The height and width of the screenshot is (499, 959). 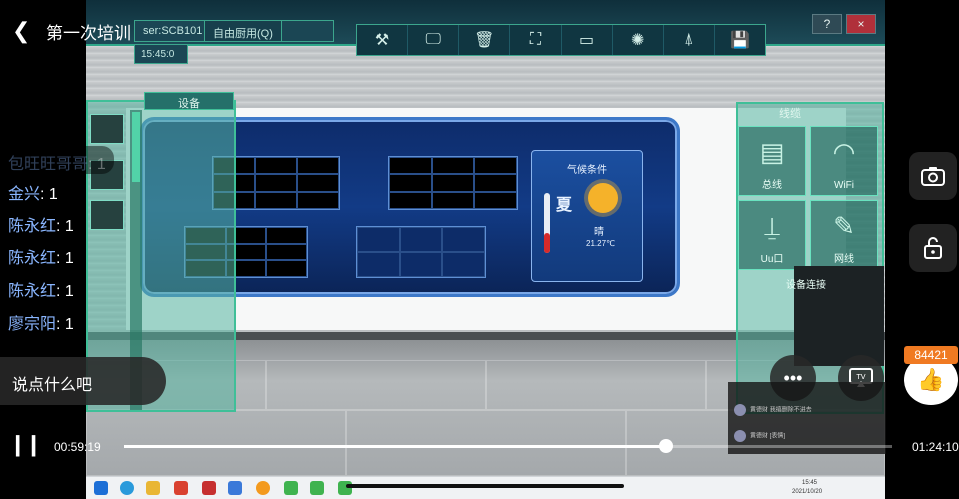 What do you see at coordinates (88, 33) in the screenshot?
I see `stream-title: 第一次培训` at bounding box center [88, 33].